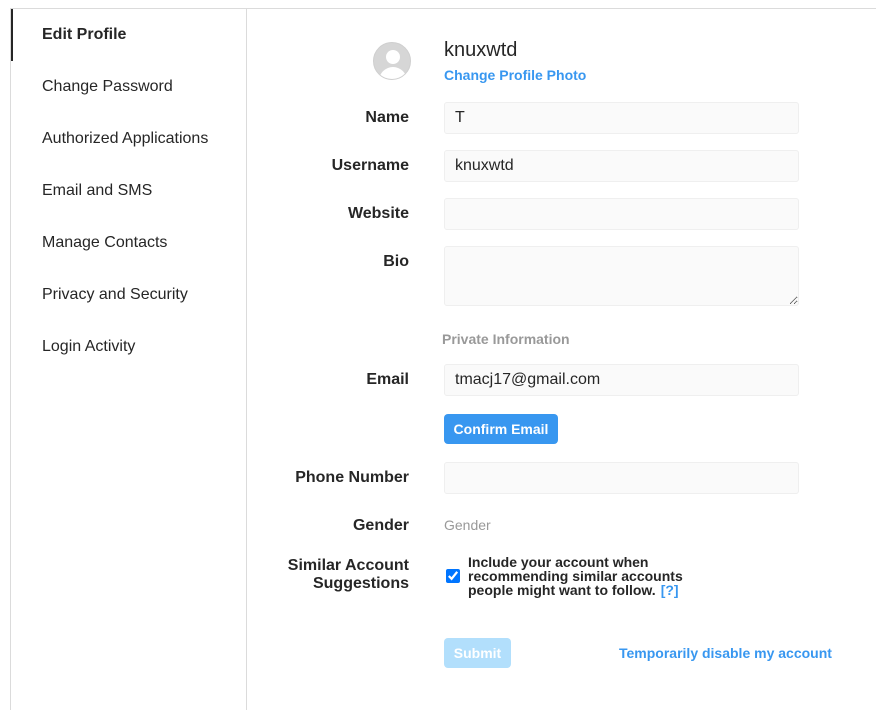 The height and width of the screenshot is (710, 876). I want to click on gender-label: Gender, so click(380, 525).